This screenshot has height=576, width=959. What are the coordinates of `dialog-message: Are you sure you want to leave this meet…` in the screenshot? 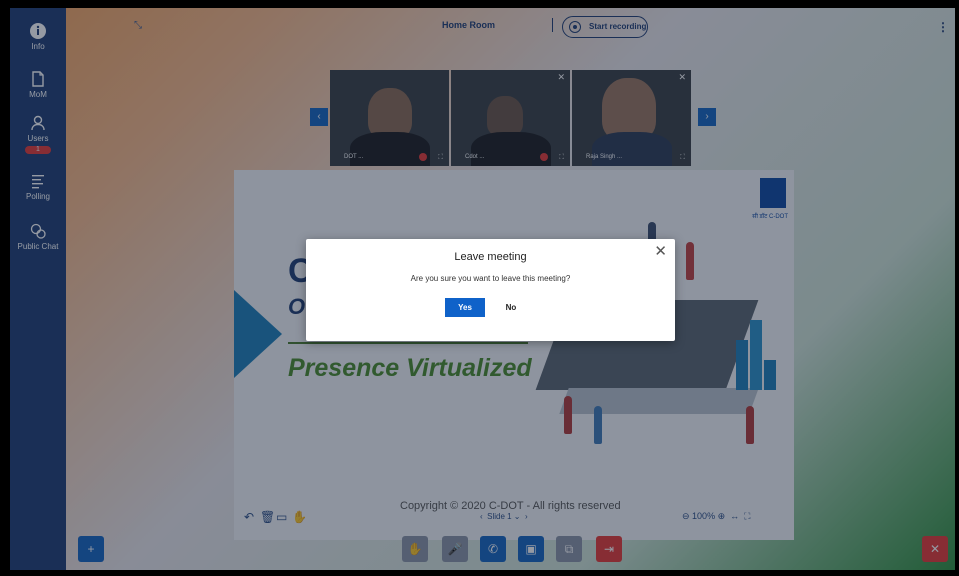 It's located at (490, 278).